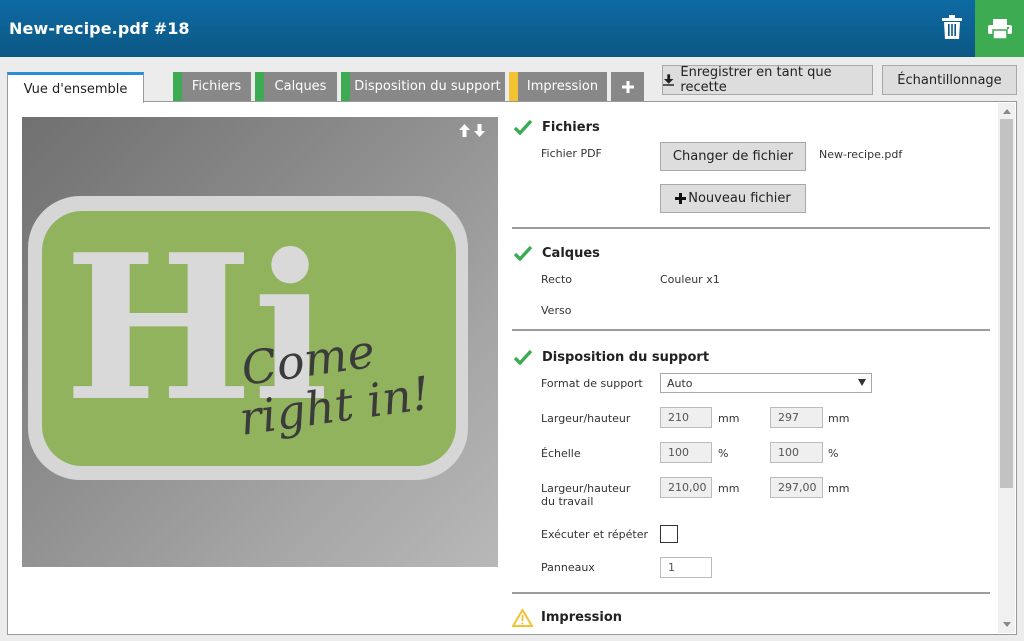 Image resolution: width=1024 pixels, height=641 pixels. What do you see at coordinates (862, 382) in the screenshot?
I see `chevron-down-icon` at bounding box center [862, 382].